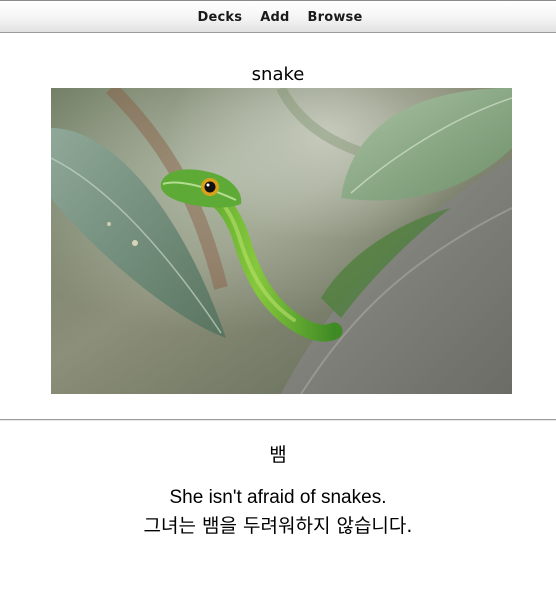  What do you see at coordinates (278, 455) in the screenshot?
I see `card-back-translation: 뱀` at bounding box center [278, 455].